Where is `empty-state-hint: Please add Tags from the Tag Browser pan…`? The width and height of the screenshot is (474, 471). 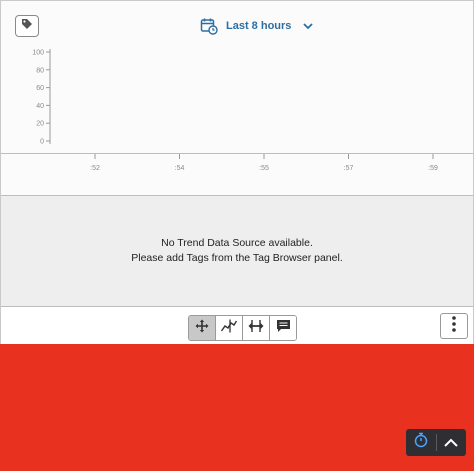 empty-state-hint: Please add Tags from the Tag Browser pan… is located at coordinates (237, 258).